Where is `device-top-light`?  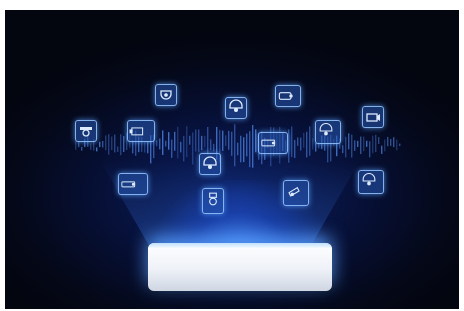 device-top-light is located at coordinates (240, 246).